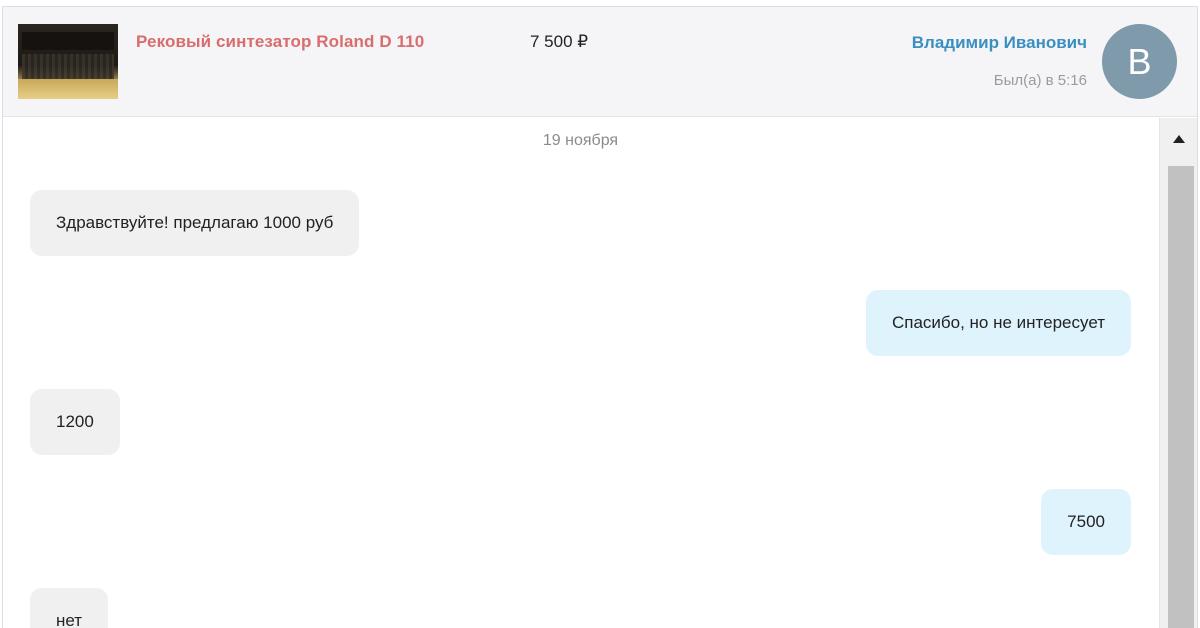 This screenshot has height=628, width=1200. What do you see at coordinates (195, 223) in the screenshot?
I see `message-incoming: Здравствуйте! предлагаю 1000 руб` at bounding box center [195, 223].